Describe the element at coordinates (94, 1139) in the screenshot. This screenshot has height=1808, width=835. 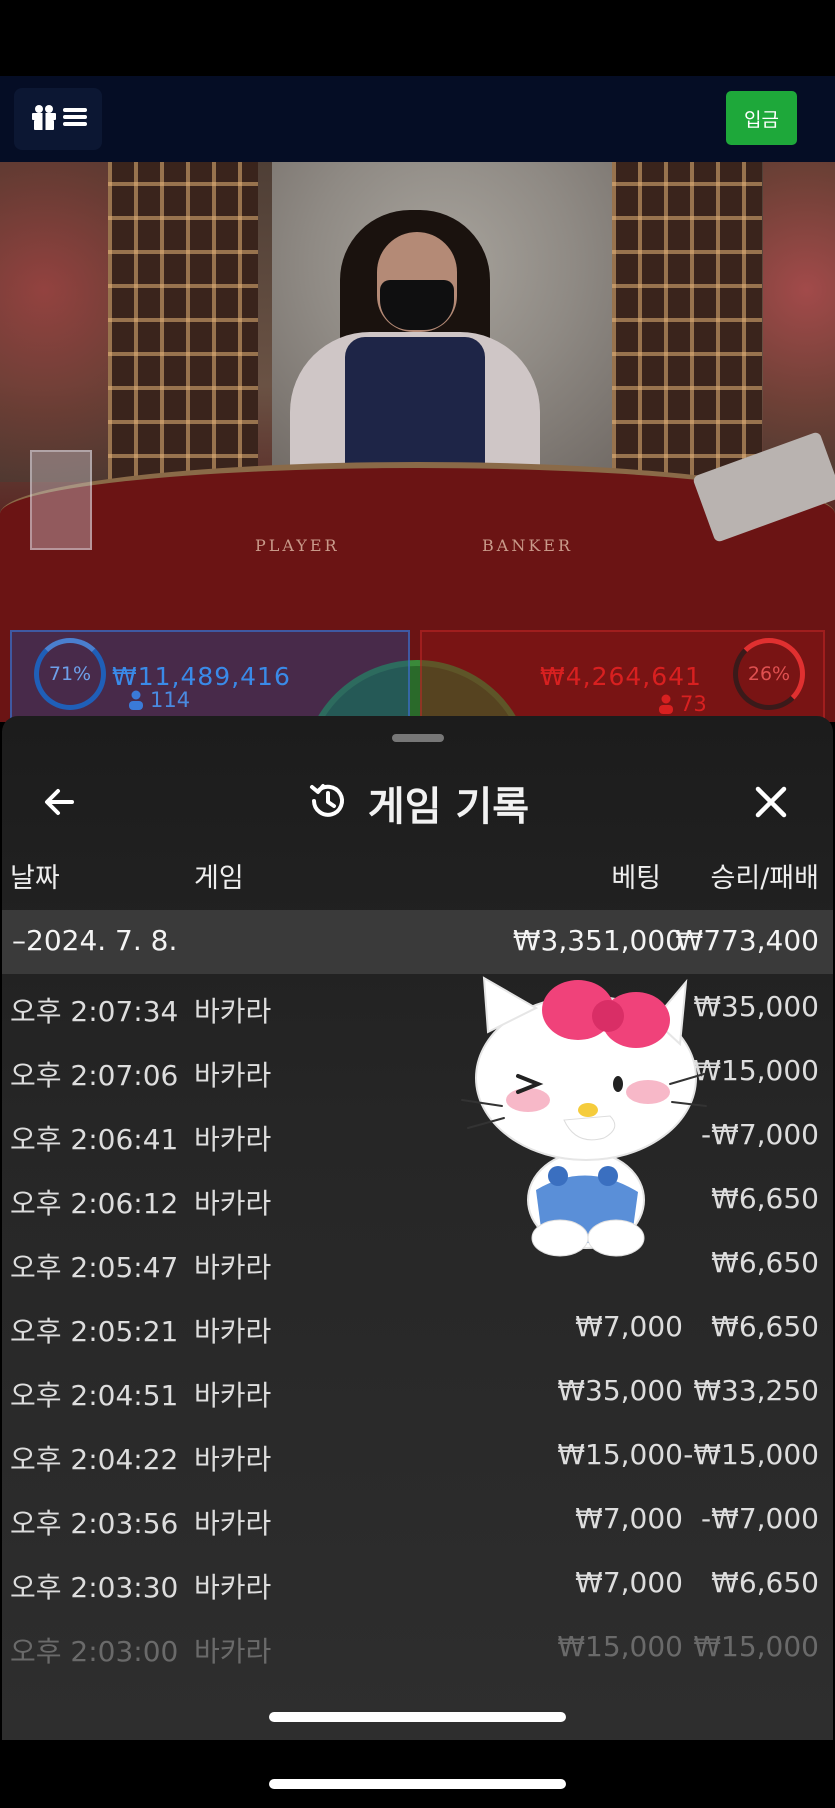
I see `row-time: 오후 2:06:41` at that location.